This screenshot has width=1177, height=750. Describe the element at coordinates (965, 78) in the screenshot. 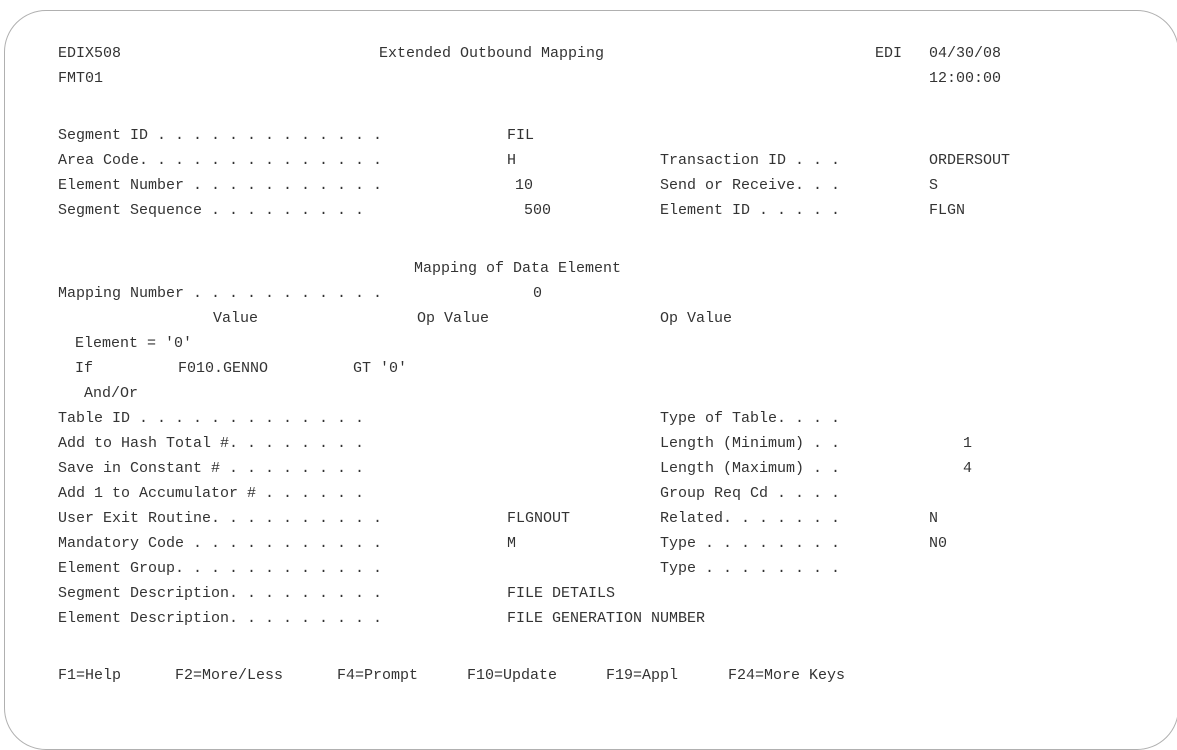

I see `screen-time: 12:00:00` at that location.